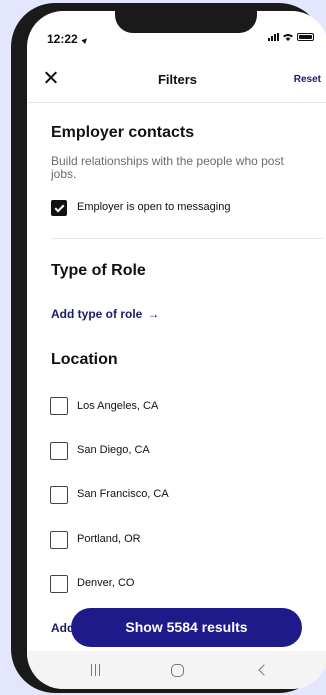 The image size is (326, 695). I want to click on type-of-role-title: Type of Role, so click(98, 270).